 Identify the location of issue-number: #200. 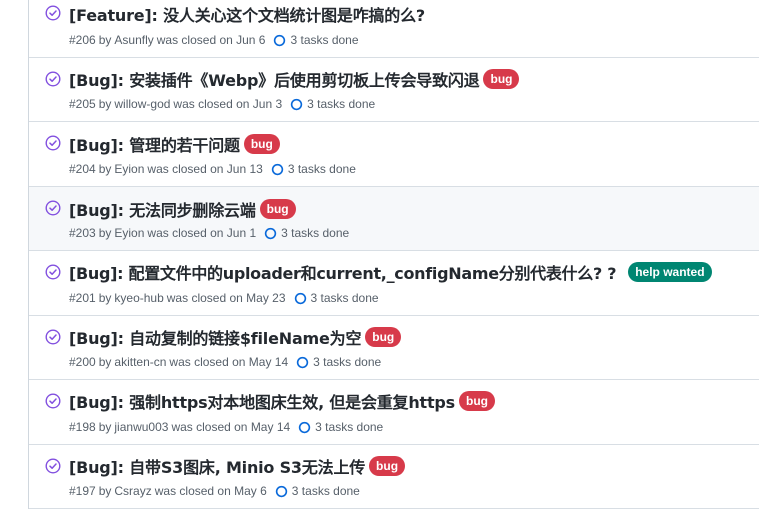
(82, 362).